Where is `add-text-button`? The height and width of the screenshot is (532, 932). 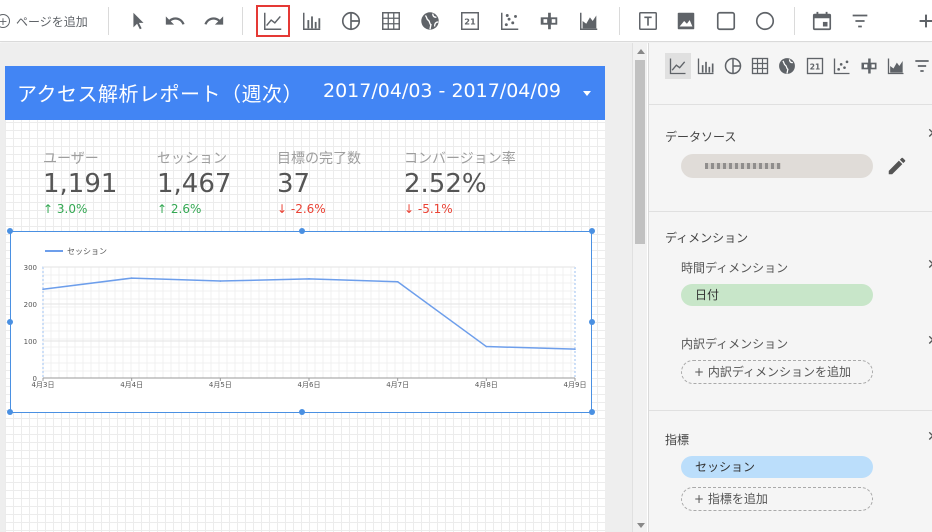 add-text-button is located at coordinates (648, 21).